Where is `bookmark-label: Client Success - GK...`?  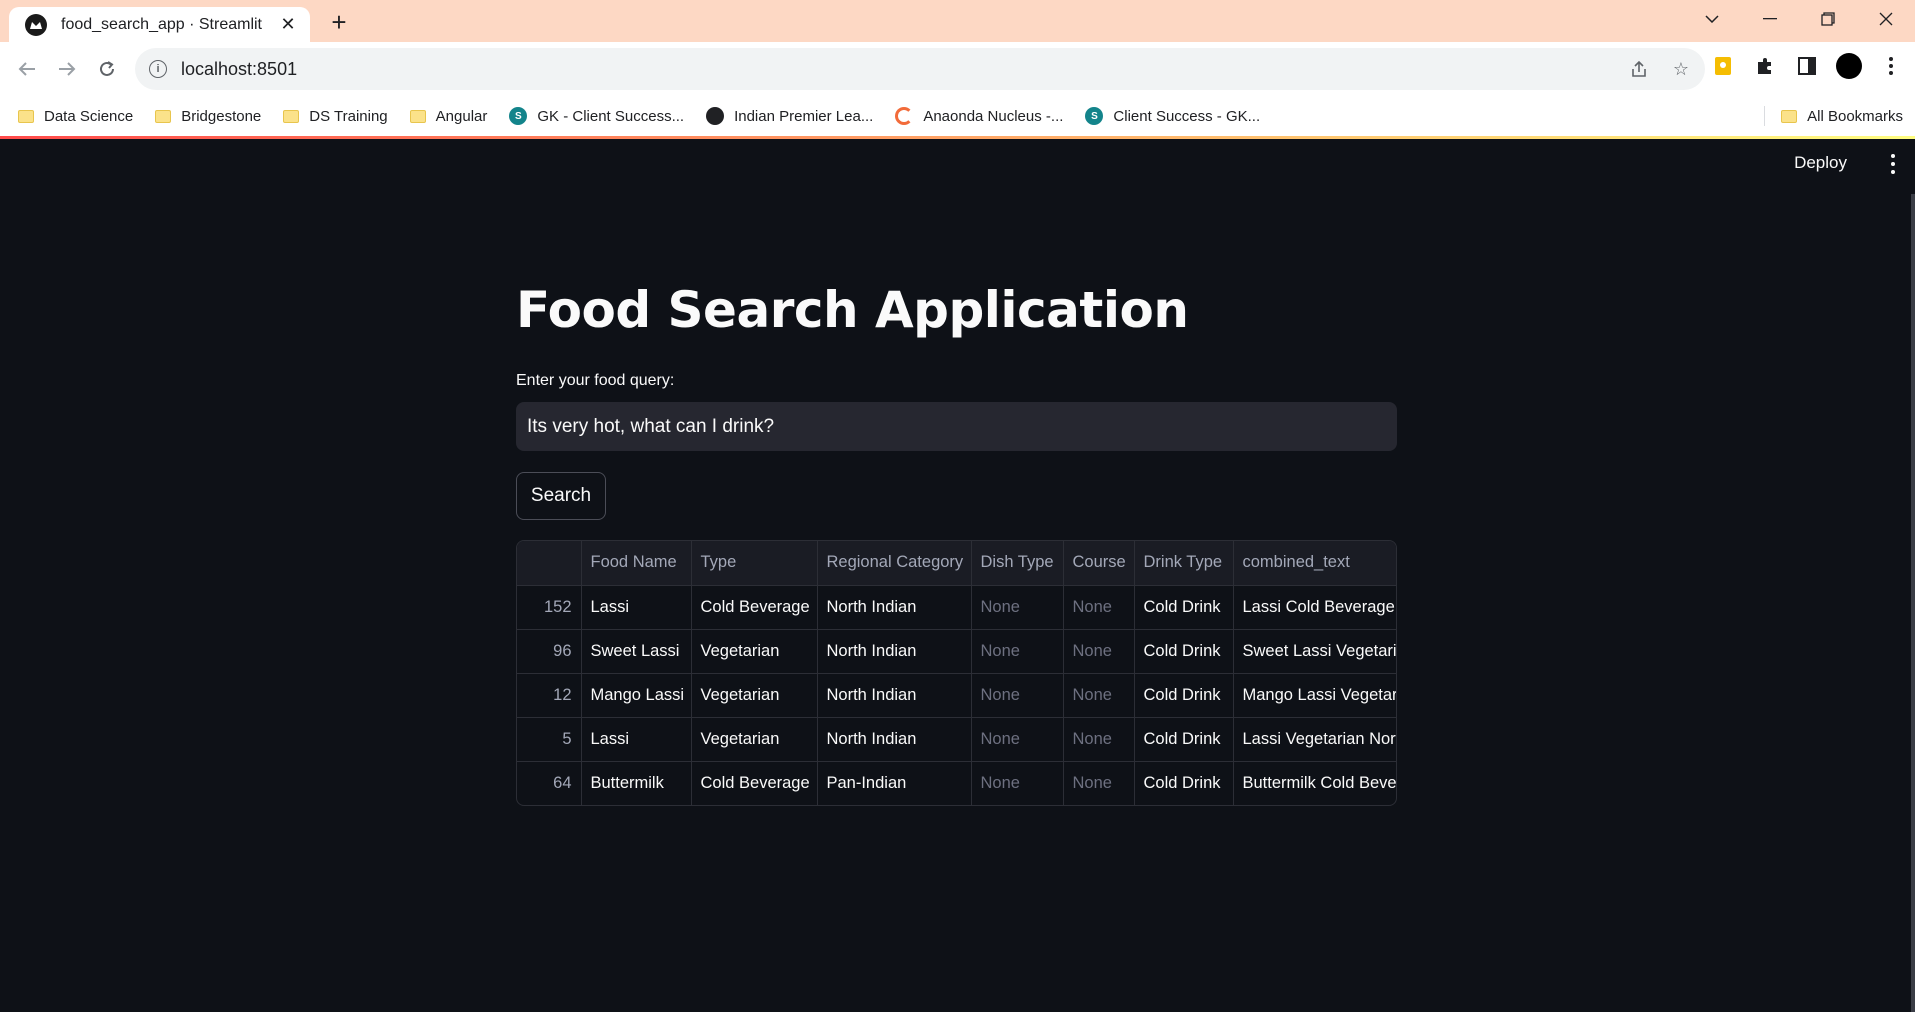 bookmark-label: Client Success - GK... is located at coordinates (1187, 116).